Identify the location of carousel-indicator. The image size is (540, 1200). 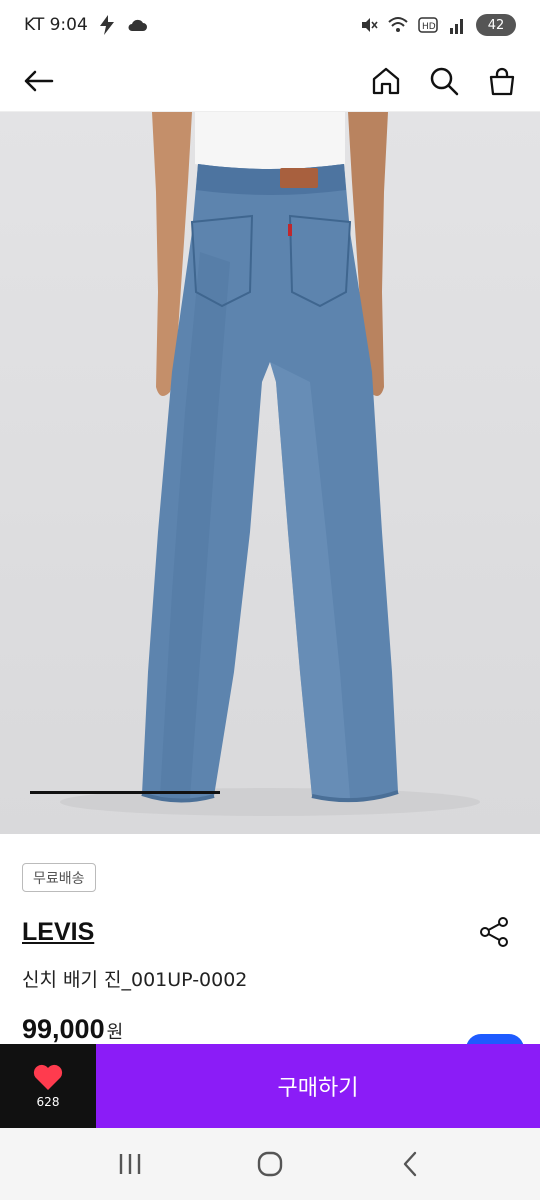
(125, 792).